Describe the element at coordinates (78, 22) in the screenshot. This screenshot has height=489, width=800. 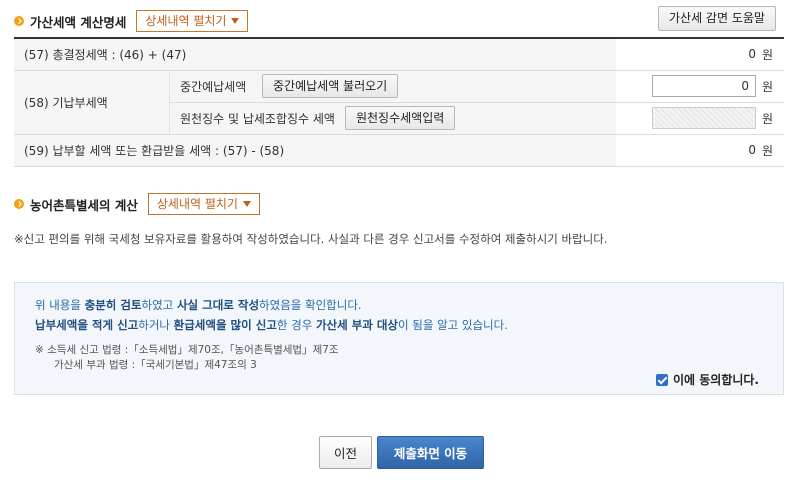
I see `section-title: 가산세액 계산명세` at that location.